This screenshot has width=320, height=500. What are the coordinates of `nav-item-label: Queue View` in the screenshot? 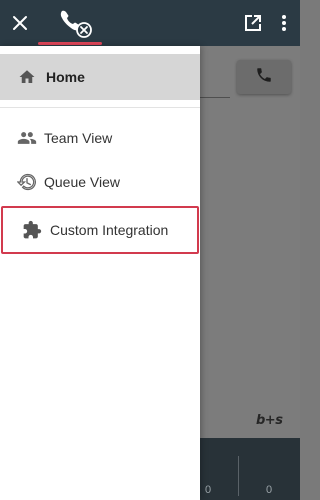 It's located at (82, 182).